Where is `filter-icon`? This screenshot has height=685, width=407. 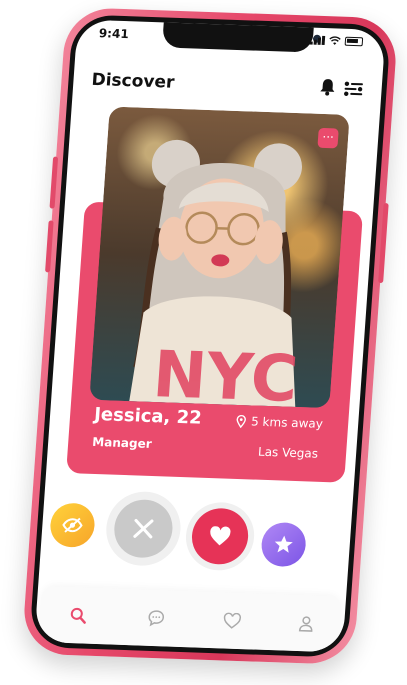
filter-icon is located at coordinates (353, 89).